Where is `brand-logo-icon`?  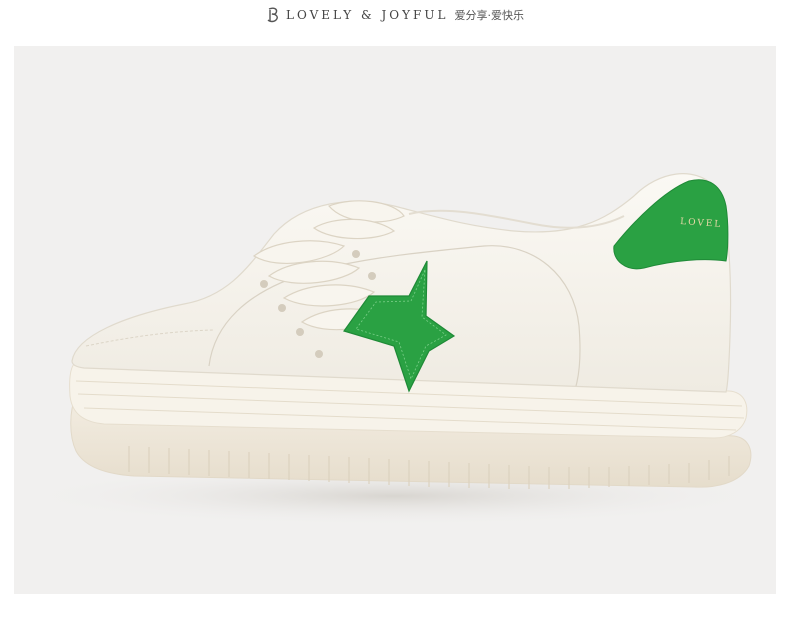
brand-logo-icon is located at coordinates (272, 15).